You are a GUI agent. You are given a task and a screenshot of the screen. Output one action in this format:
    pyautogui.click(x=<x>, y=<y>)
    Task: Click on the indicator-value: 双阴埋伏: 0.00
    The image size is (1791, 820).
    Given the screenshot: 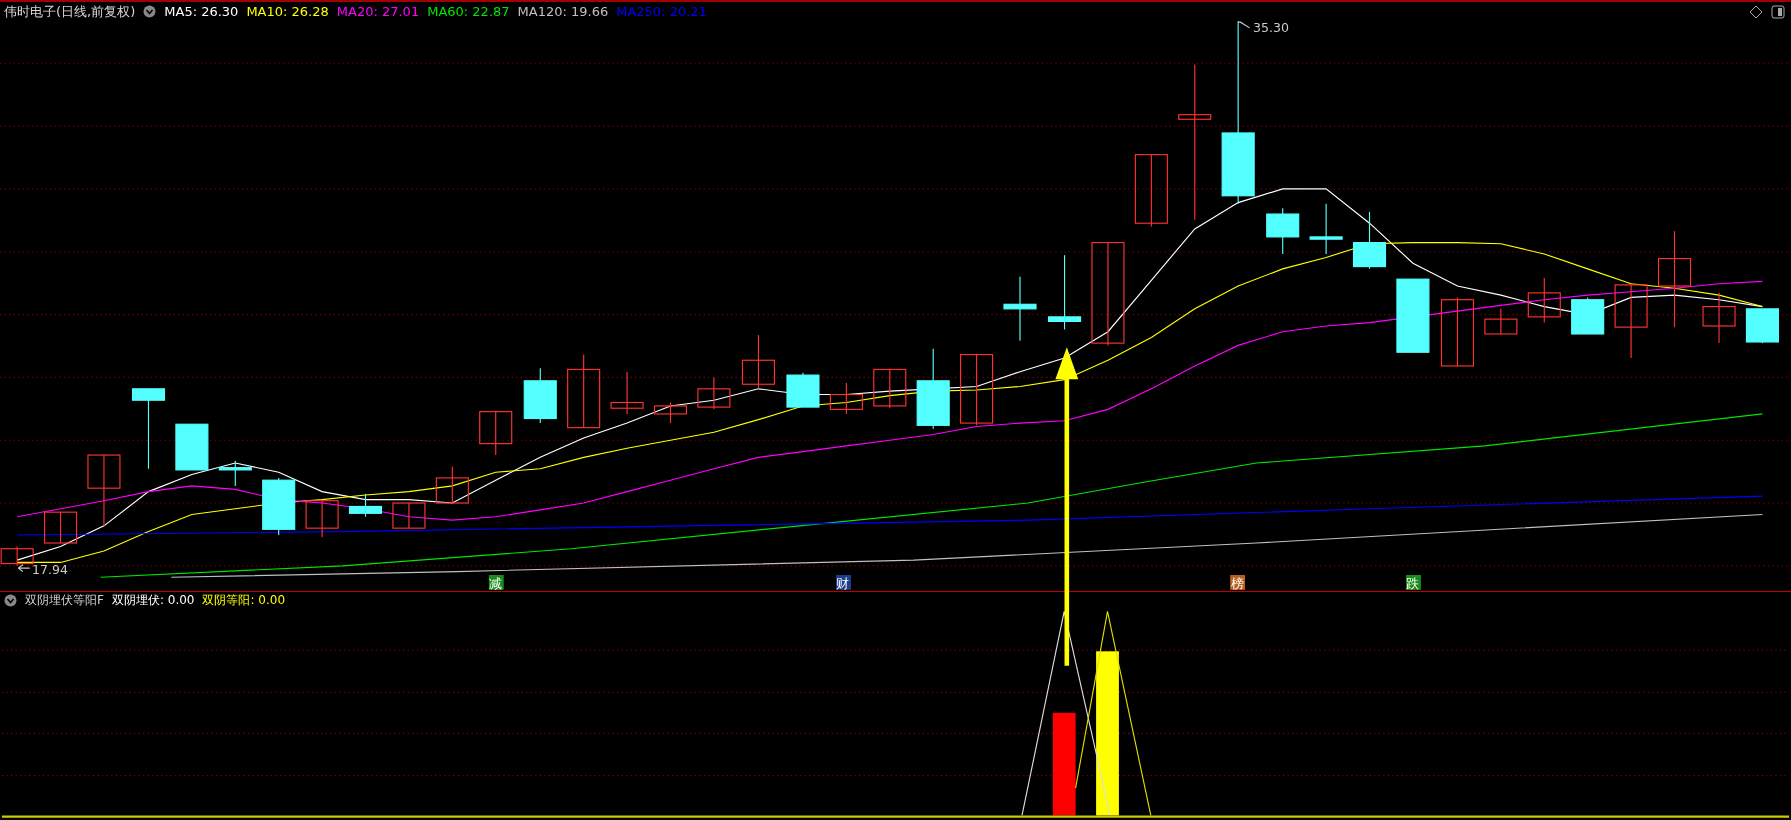 What is the action you would take?
    pyautogui.click(x=153, y=600)
    